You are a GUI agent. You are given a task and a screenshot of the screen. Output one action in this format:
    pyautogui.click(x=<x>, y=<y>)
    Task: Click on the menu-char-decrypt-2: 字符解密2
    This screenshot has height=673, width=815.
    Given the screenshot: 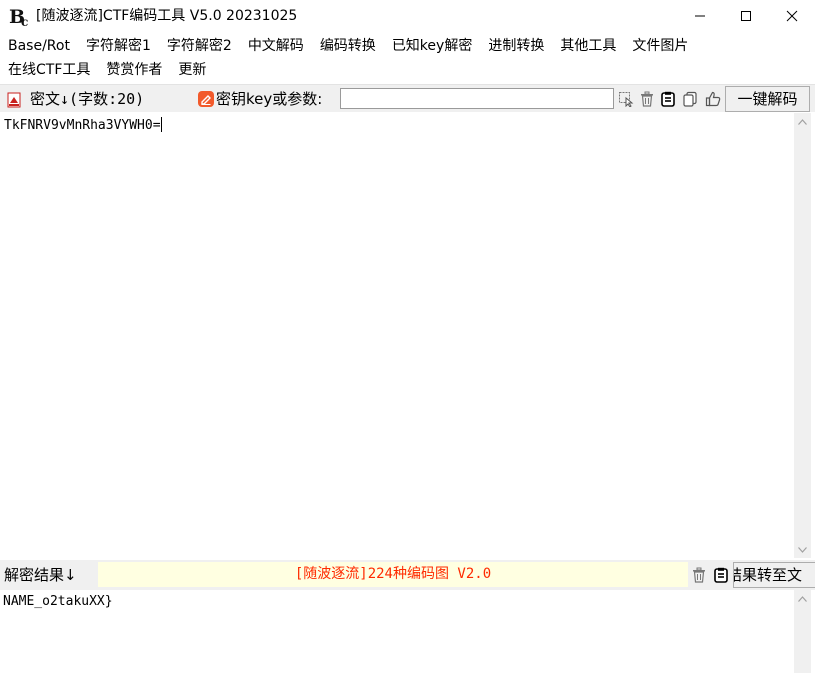 What is the action you would take?
    pyautogui.click(x=199, y=46)
    